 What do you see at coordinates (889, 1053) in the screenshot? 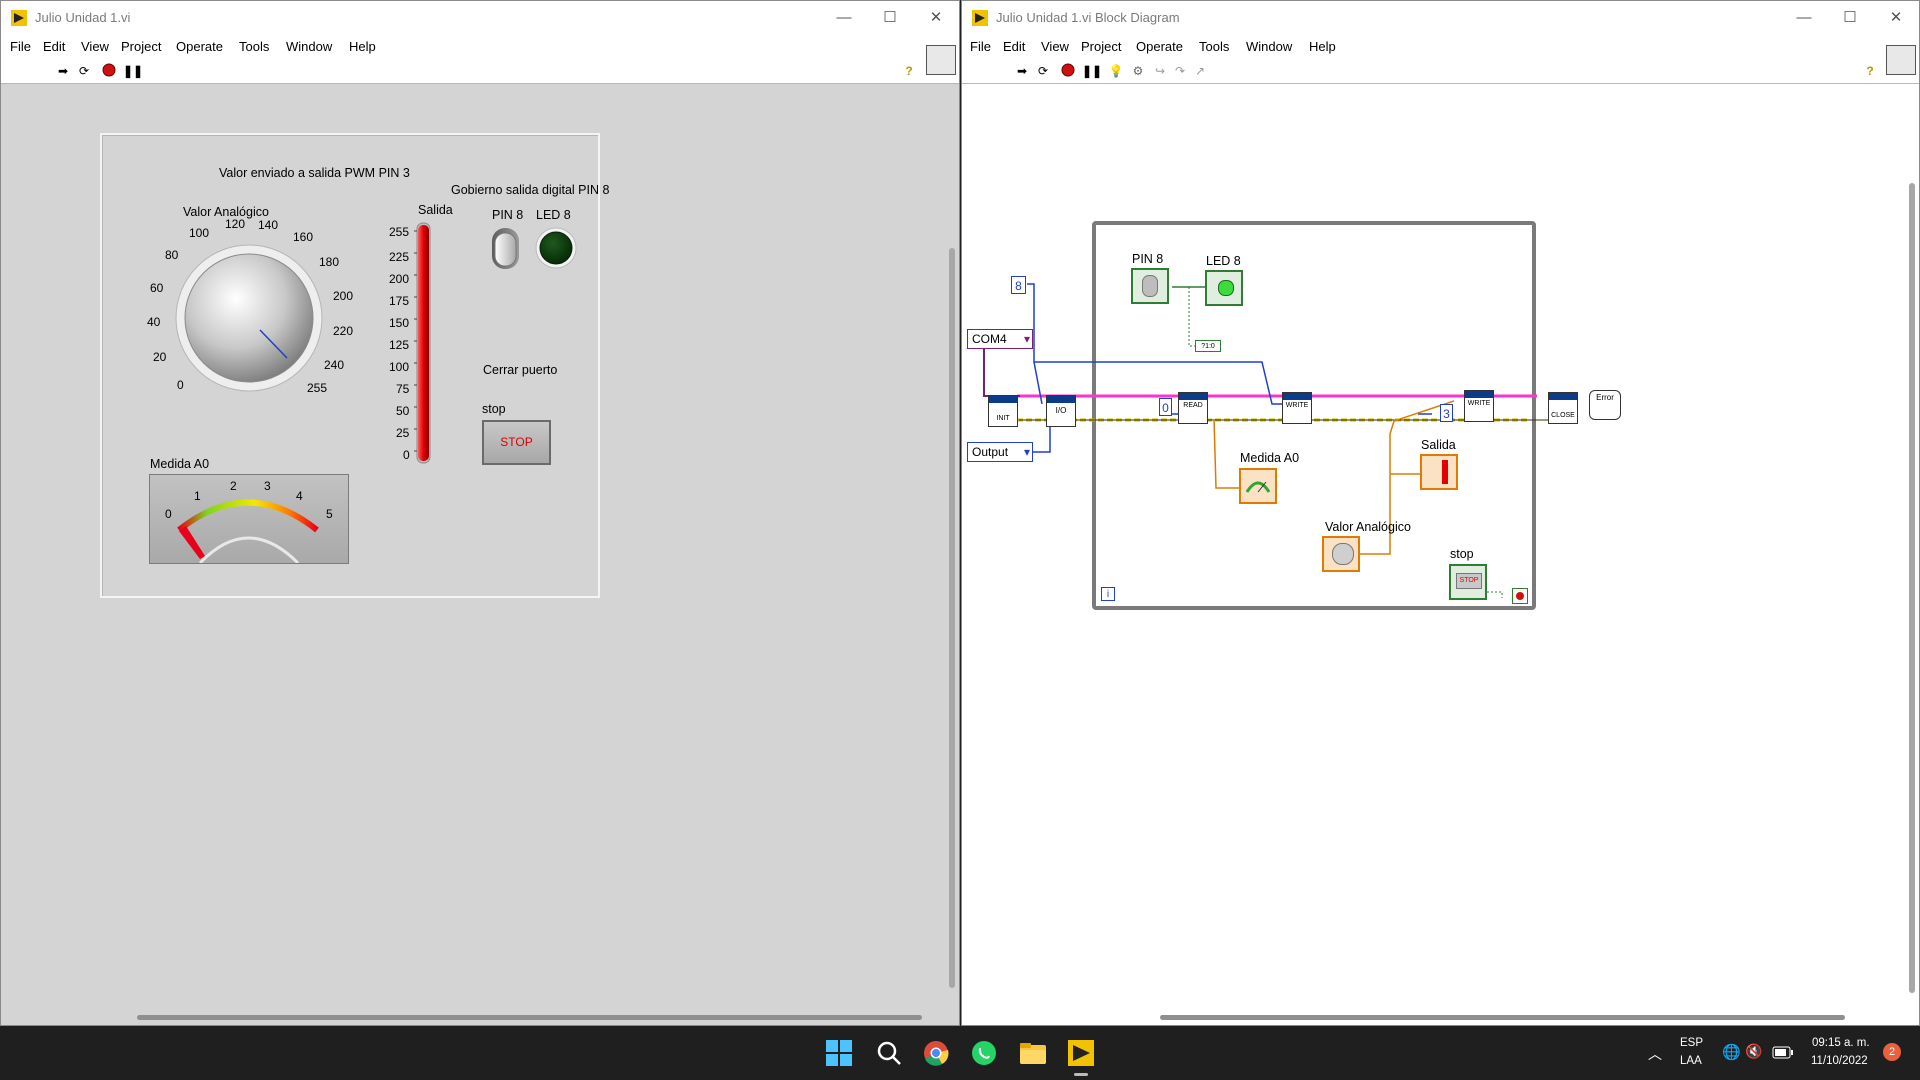
I see `search-icon` at bounding box center [889, 1053].